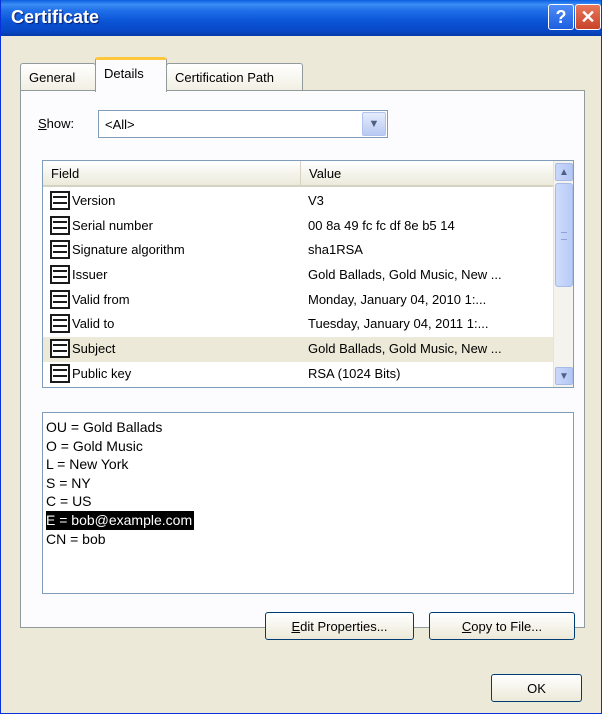 Image resolution: width=602 pixels, height=714 pixels. I want to click on window-title: Certificate, so click(55, 17).